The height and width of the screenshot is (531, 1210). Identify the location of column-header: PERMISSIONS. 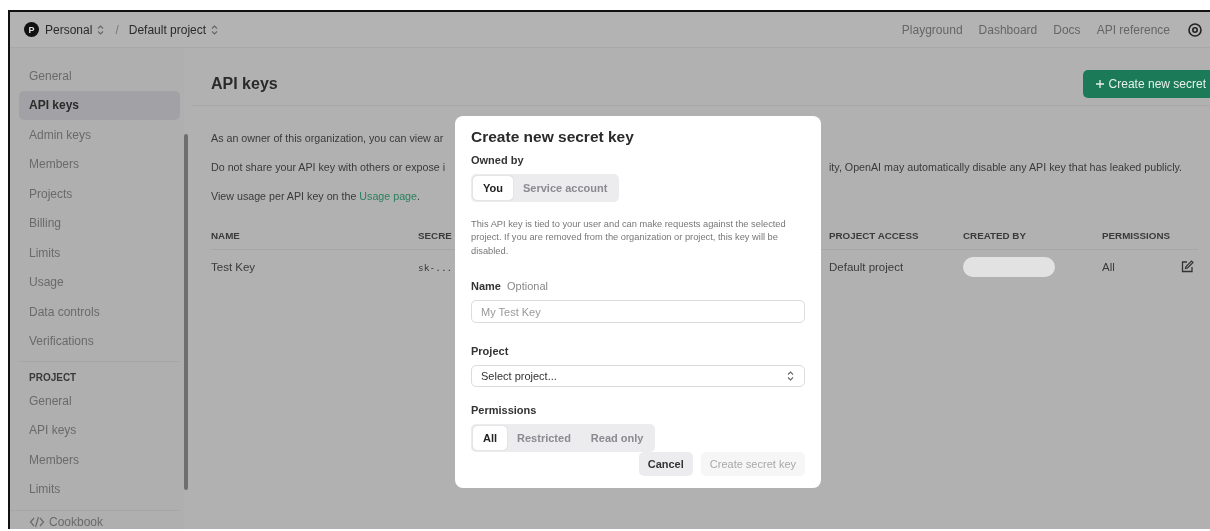
(1137, 235).